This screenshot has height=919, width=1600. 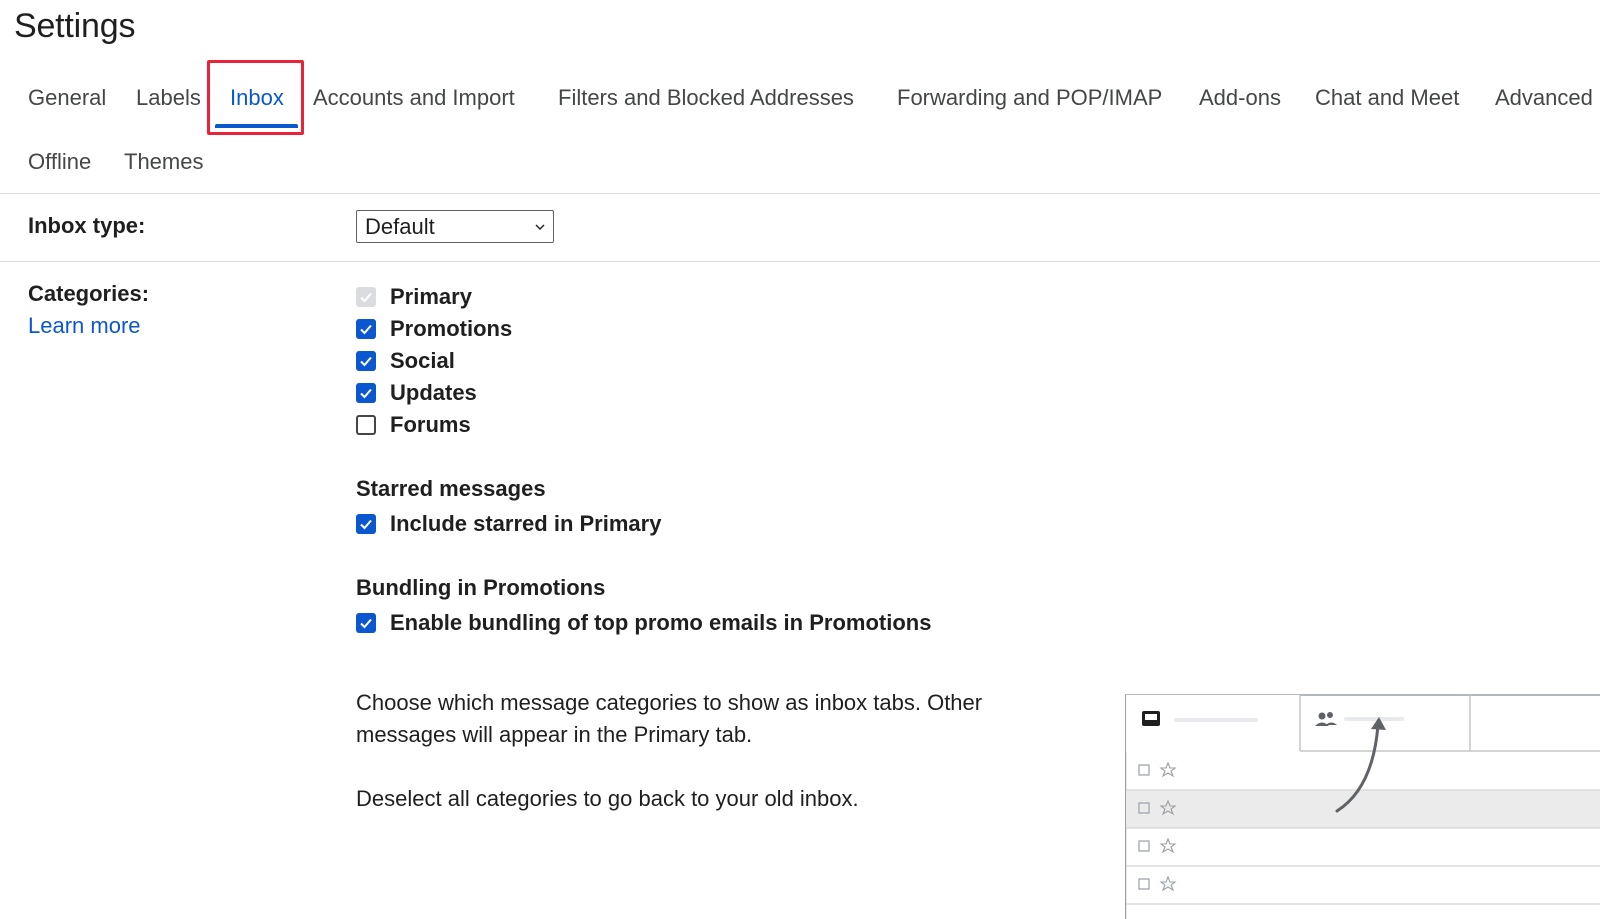 I want to click on bundling-heading: Bundling in Promotions, so click(x=481, y=587).